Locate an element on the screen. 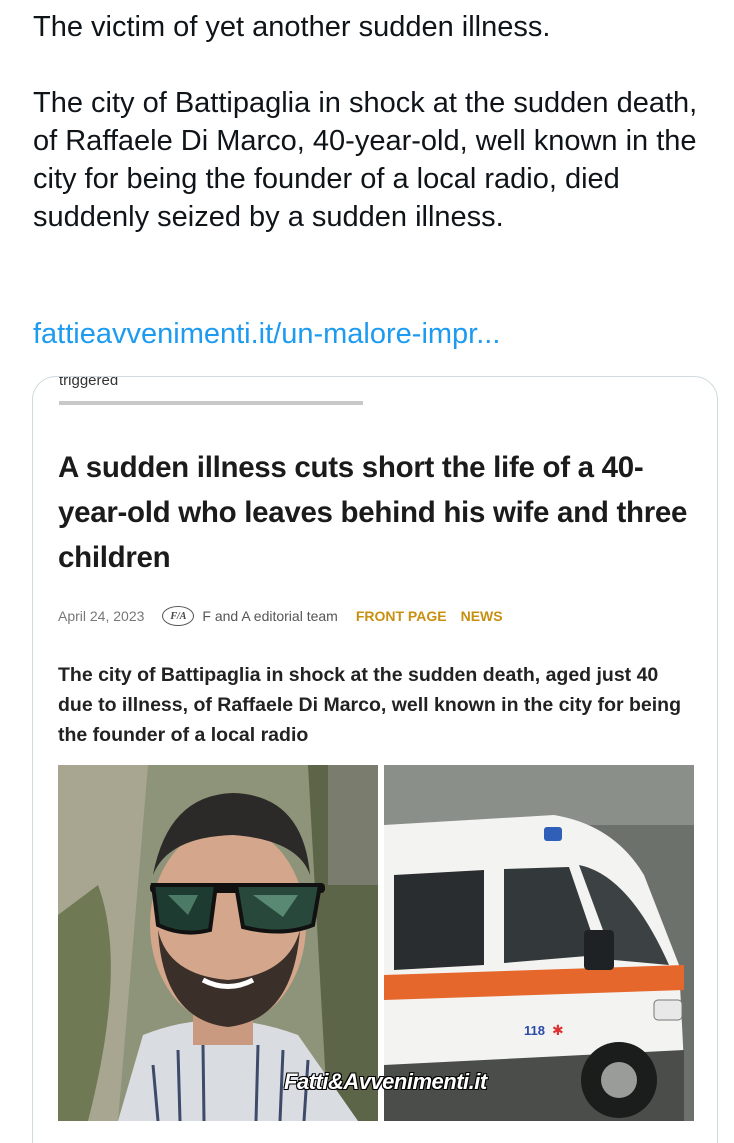  ambulance-number: 118 is located at coordinates (534, 1030).